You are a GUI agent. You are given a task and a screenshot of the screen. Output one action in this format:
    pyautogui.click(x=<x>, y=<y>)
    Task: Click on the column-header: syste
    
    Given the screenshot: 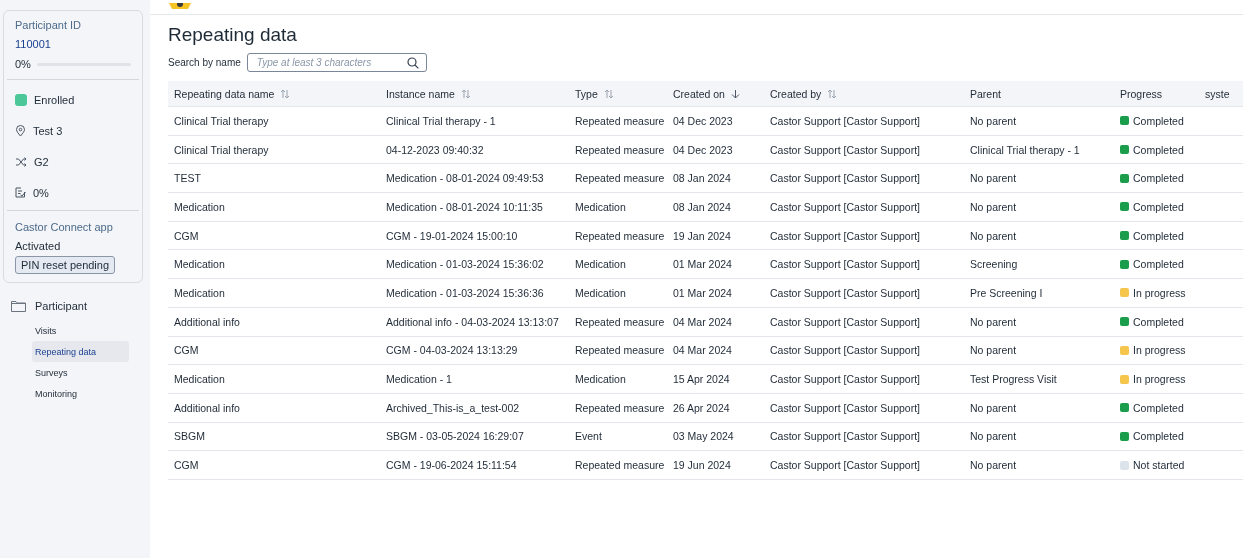 What is the action you would take?
    pyautogui.click(x=1217, y=93)
    